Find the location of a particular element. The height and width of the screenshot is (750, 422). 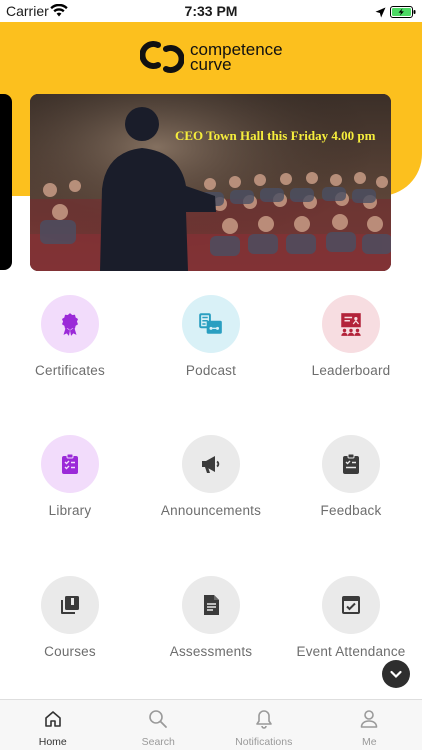

tile-label: Podcast is located at coordinates (211, 370).